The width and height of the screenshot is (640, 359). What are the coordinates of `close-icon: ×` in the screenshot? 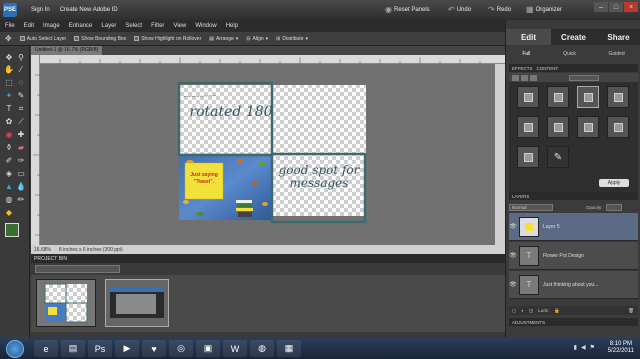 It's located at (631, 7).